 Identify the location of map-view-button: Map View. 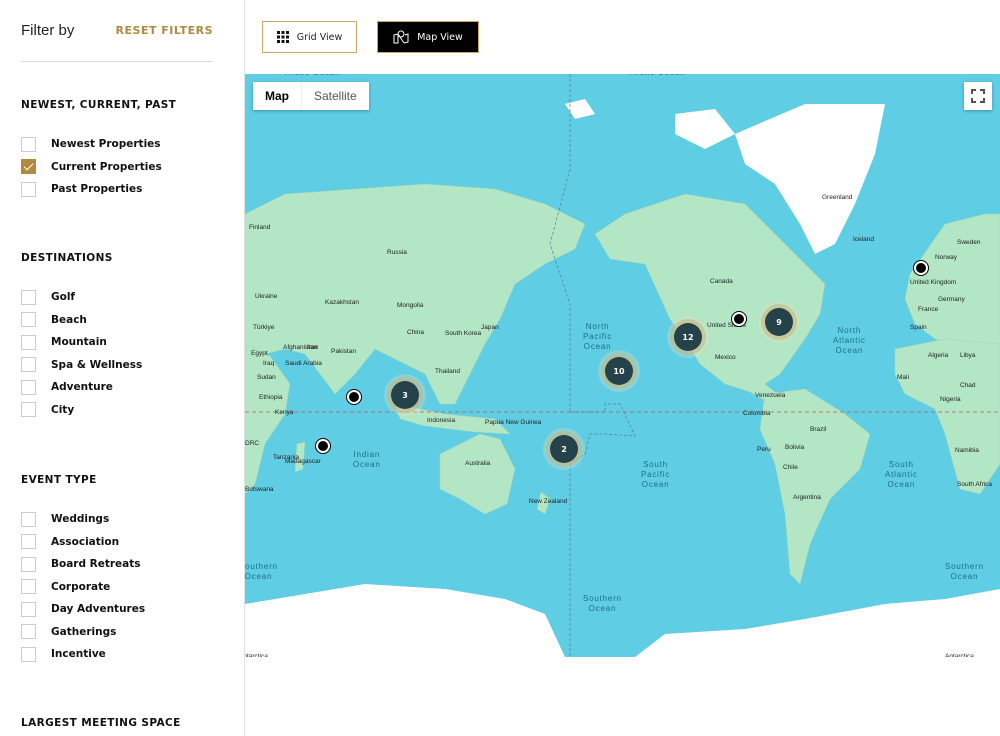
(428, 37).